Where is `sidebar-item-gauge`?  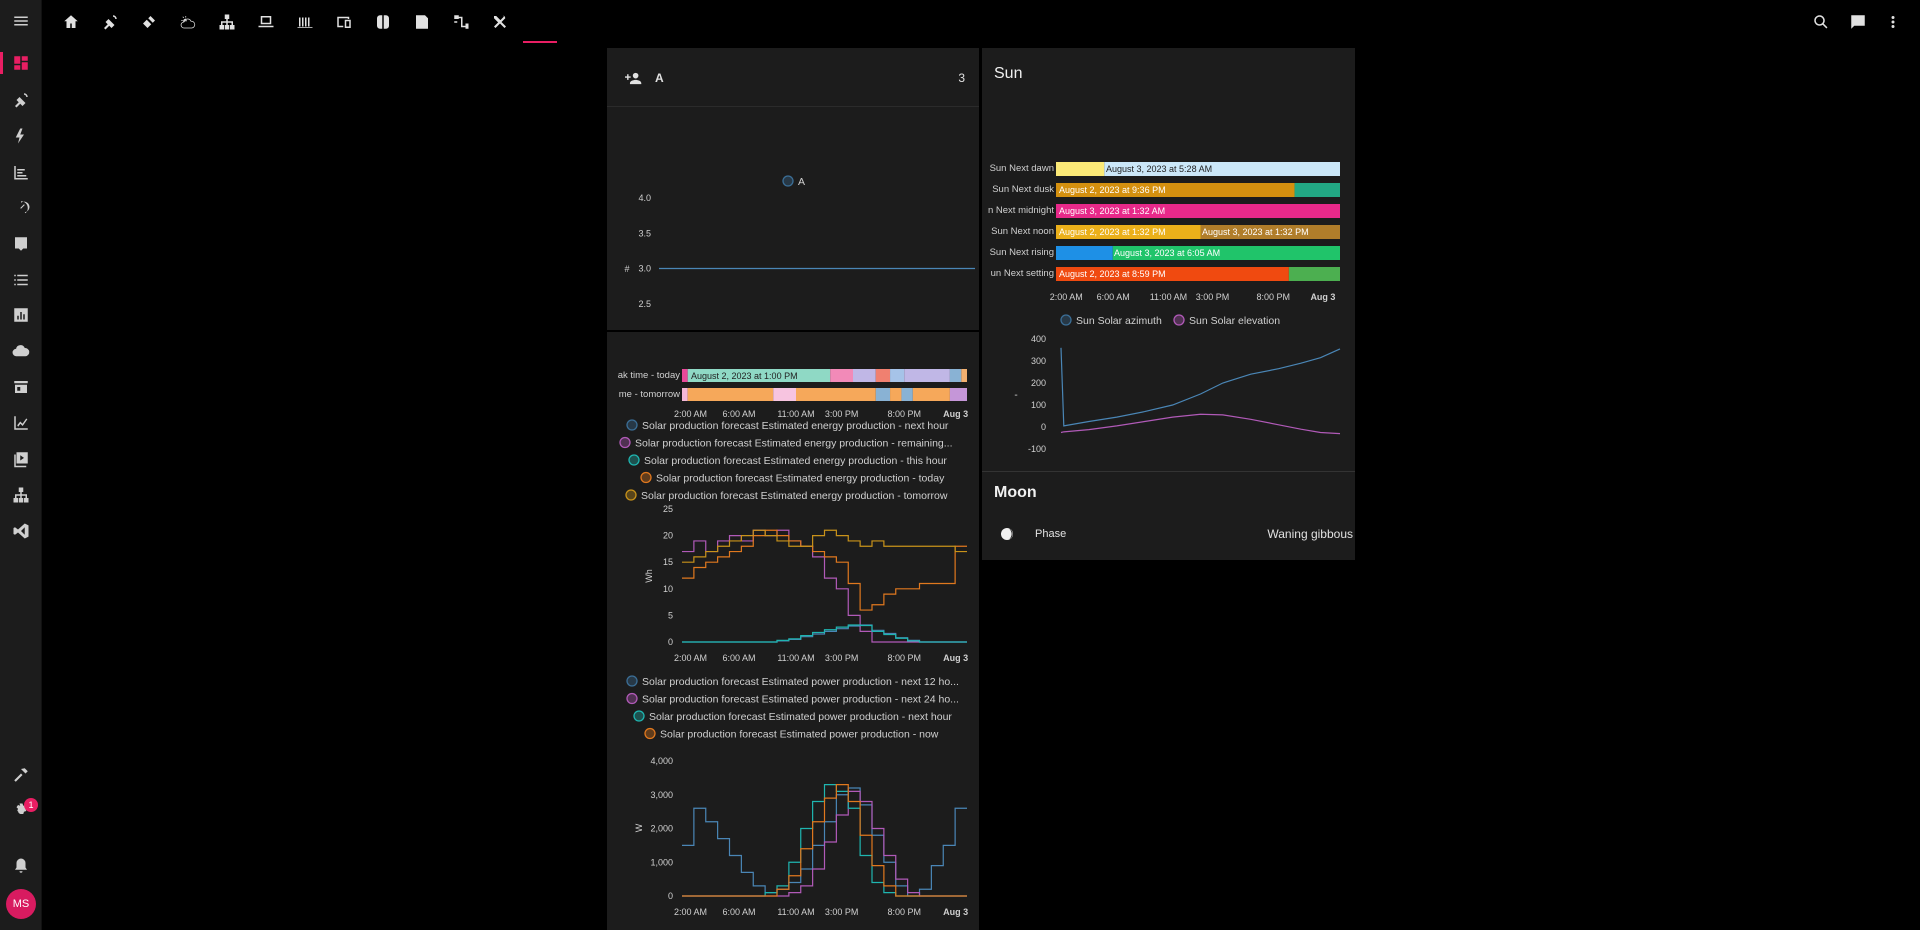
sidebar-item-gauge is located at coordinates (21, 208).